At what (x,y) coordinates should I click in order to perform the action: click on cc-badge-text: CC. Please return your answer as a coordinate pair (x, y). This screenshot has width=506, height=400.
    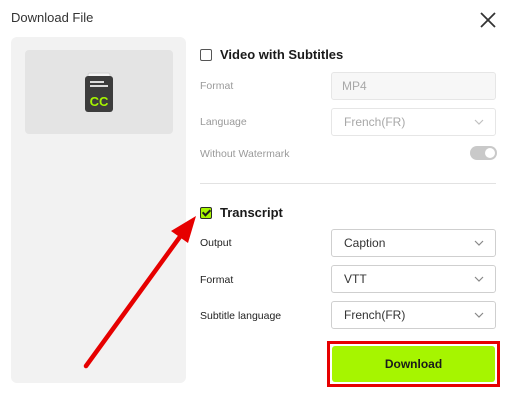
    Looking at the image, I should click on (99, 101).